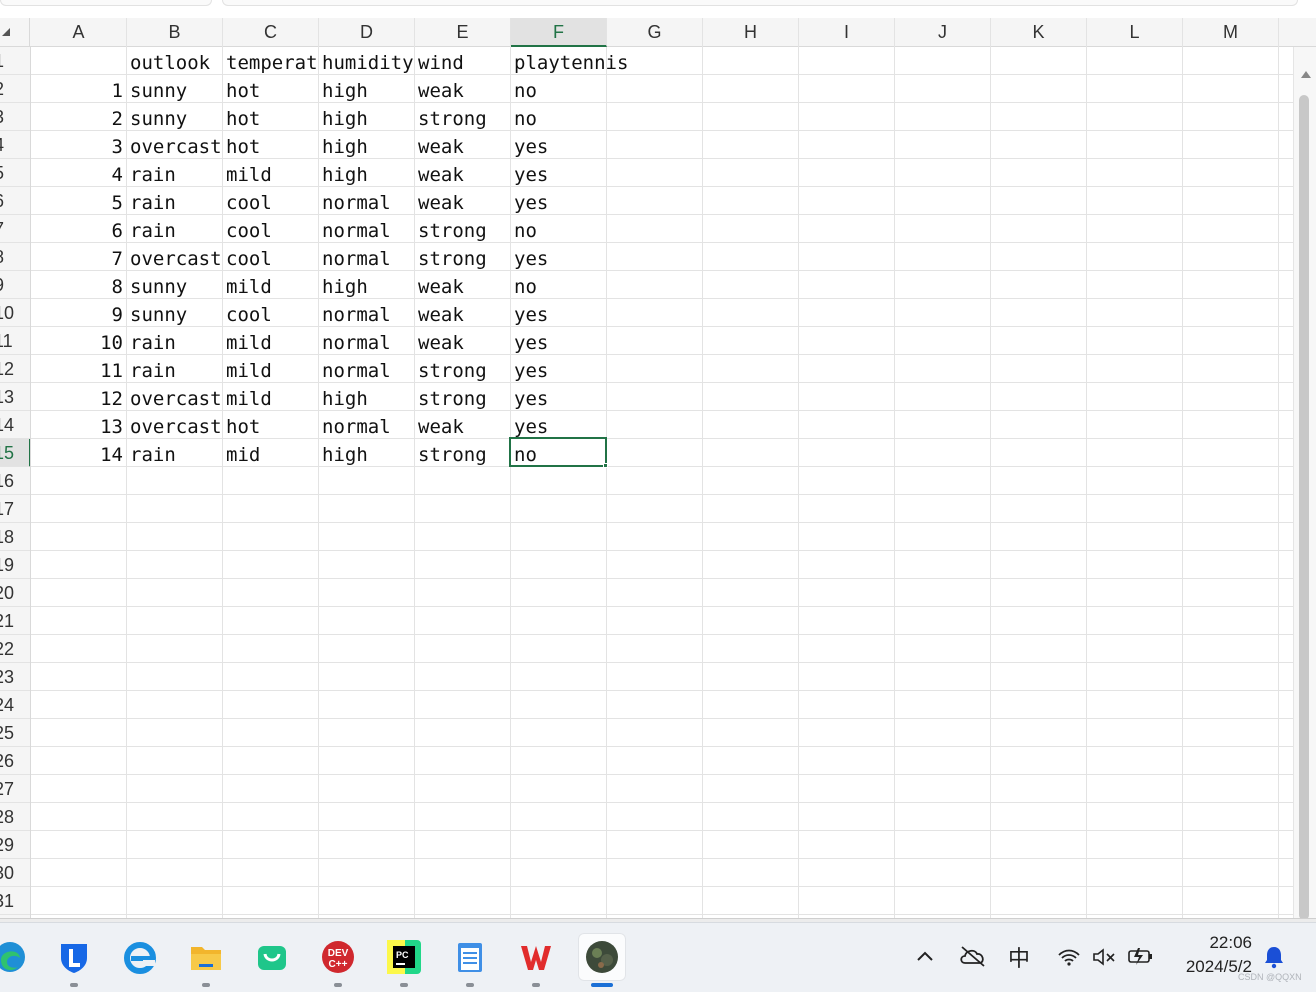 The image size is (1316, 992). I want to click on row-header-19: 19, so click(15, 565).